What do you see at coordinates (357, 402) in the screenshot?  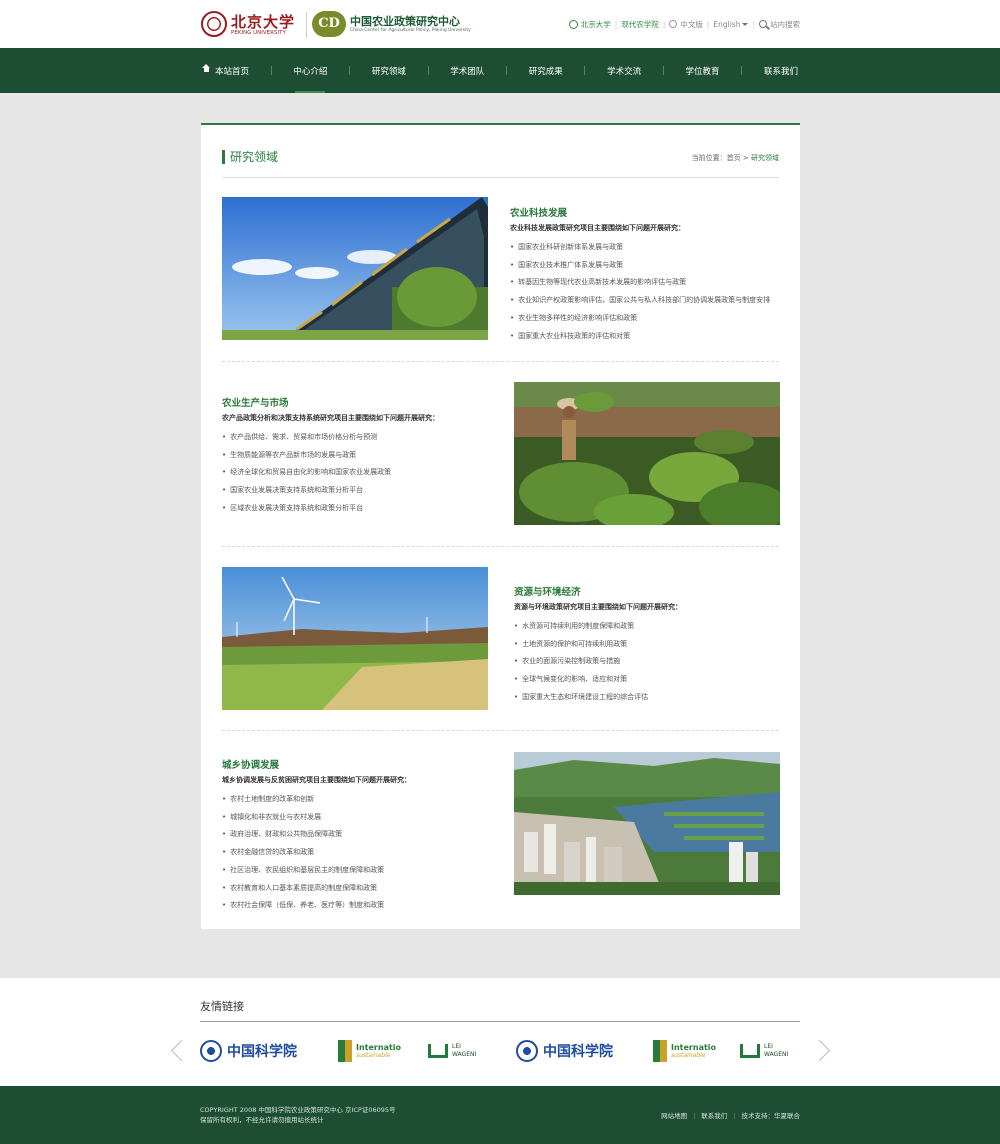 I see `section-title: 农业生产与市场` at bounding box center [357, 402].